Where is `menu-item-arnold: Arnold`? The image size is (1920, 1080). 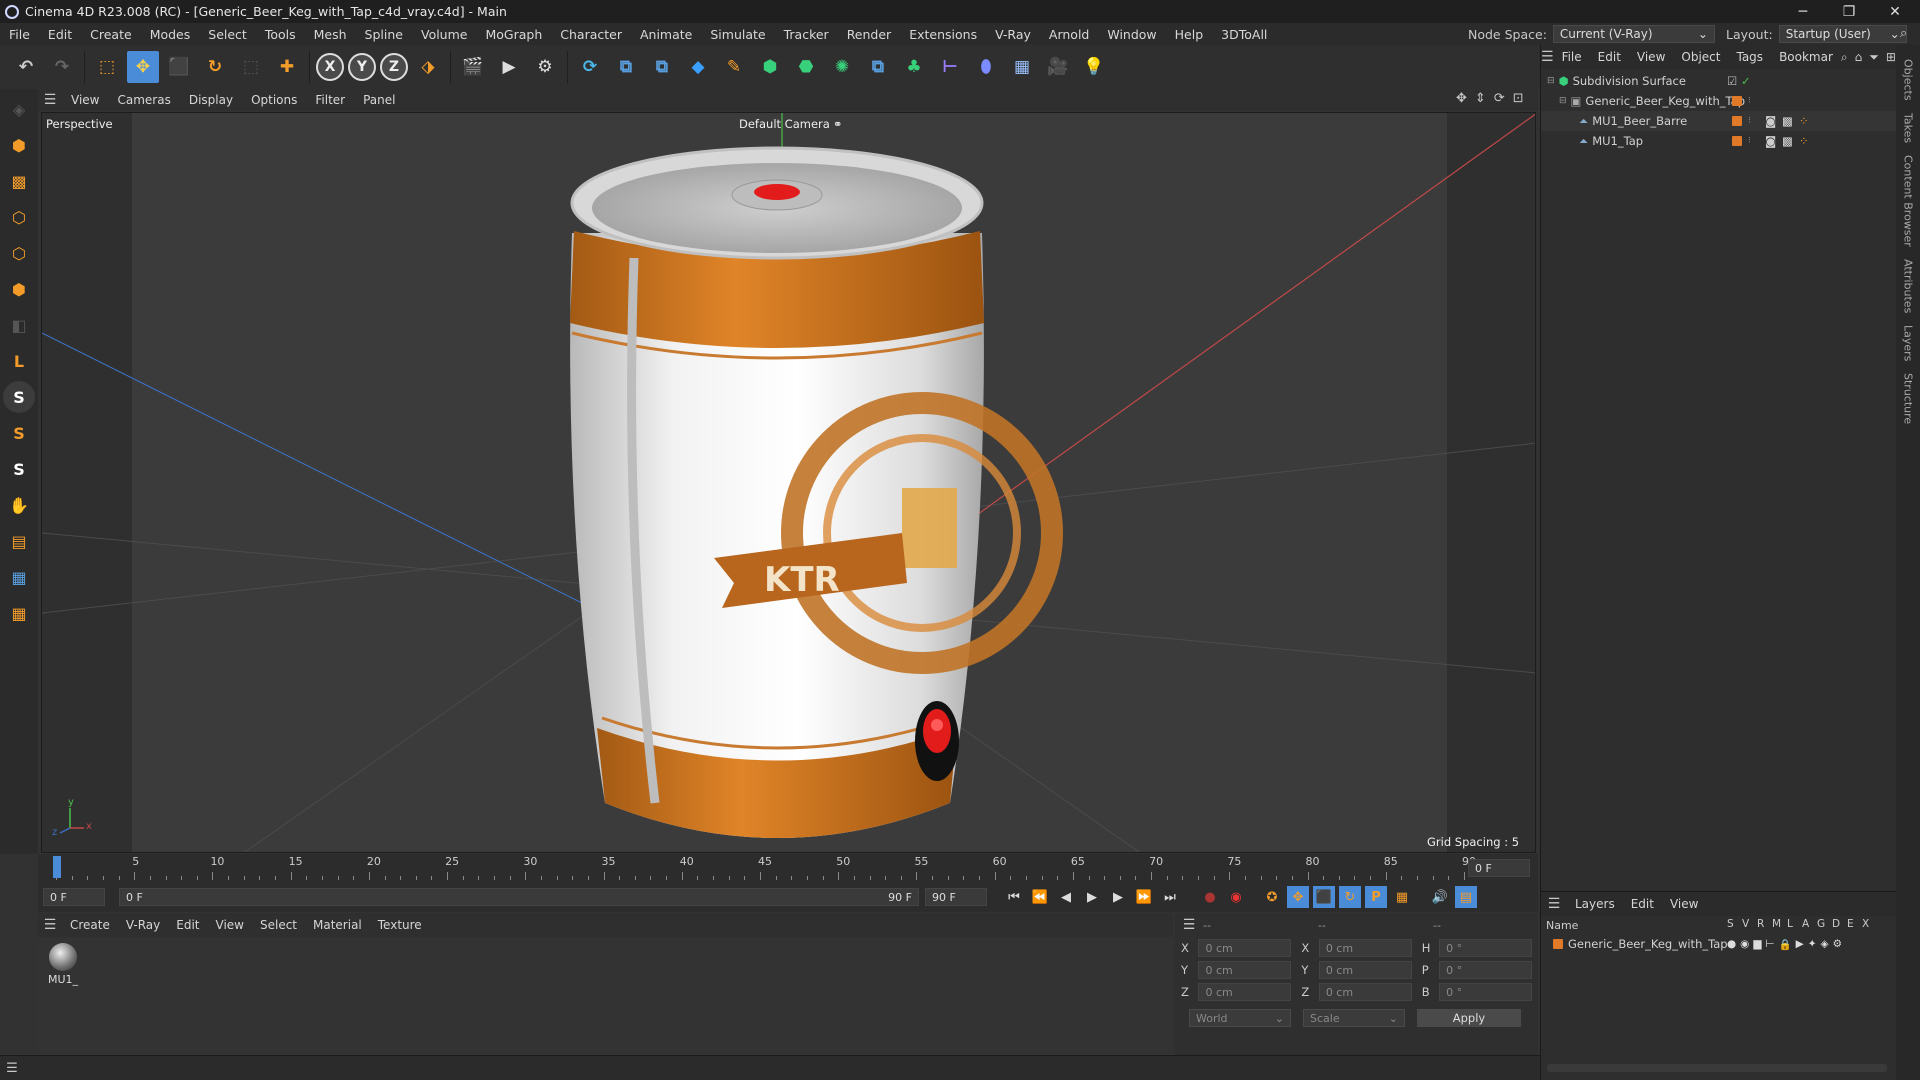
menu-item-arnold: Arnold is located at coordinates (1069, 34).